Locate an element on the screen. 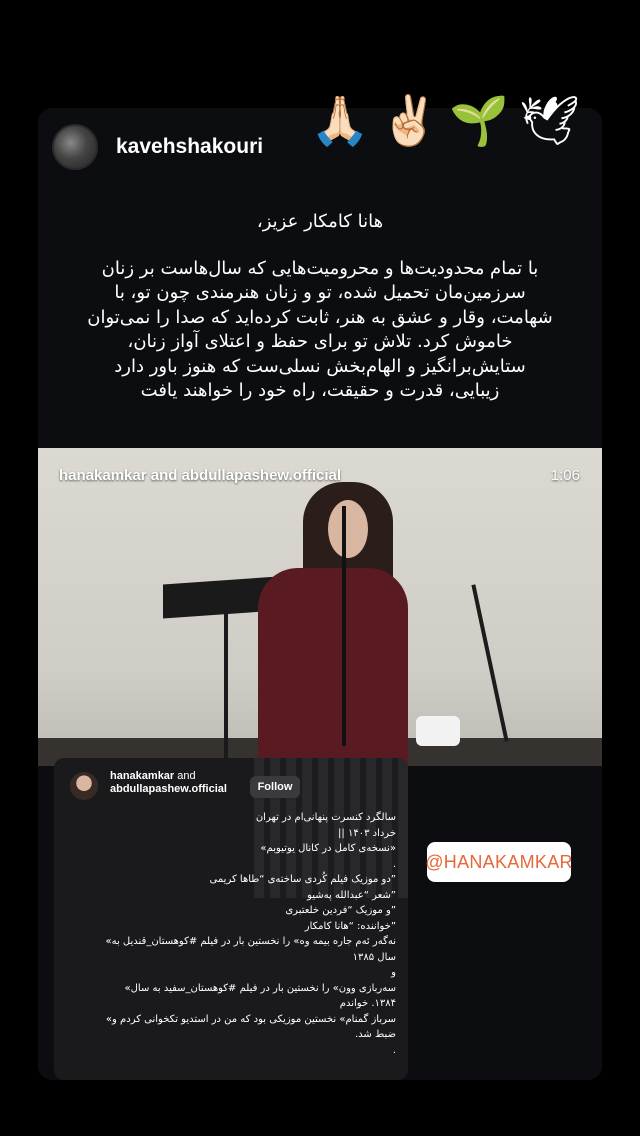 This screenshot has width=640, height=1136. post-caption-line: ”شعر “عبدالله پەشیو is located at coordinates (351, 895).